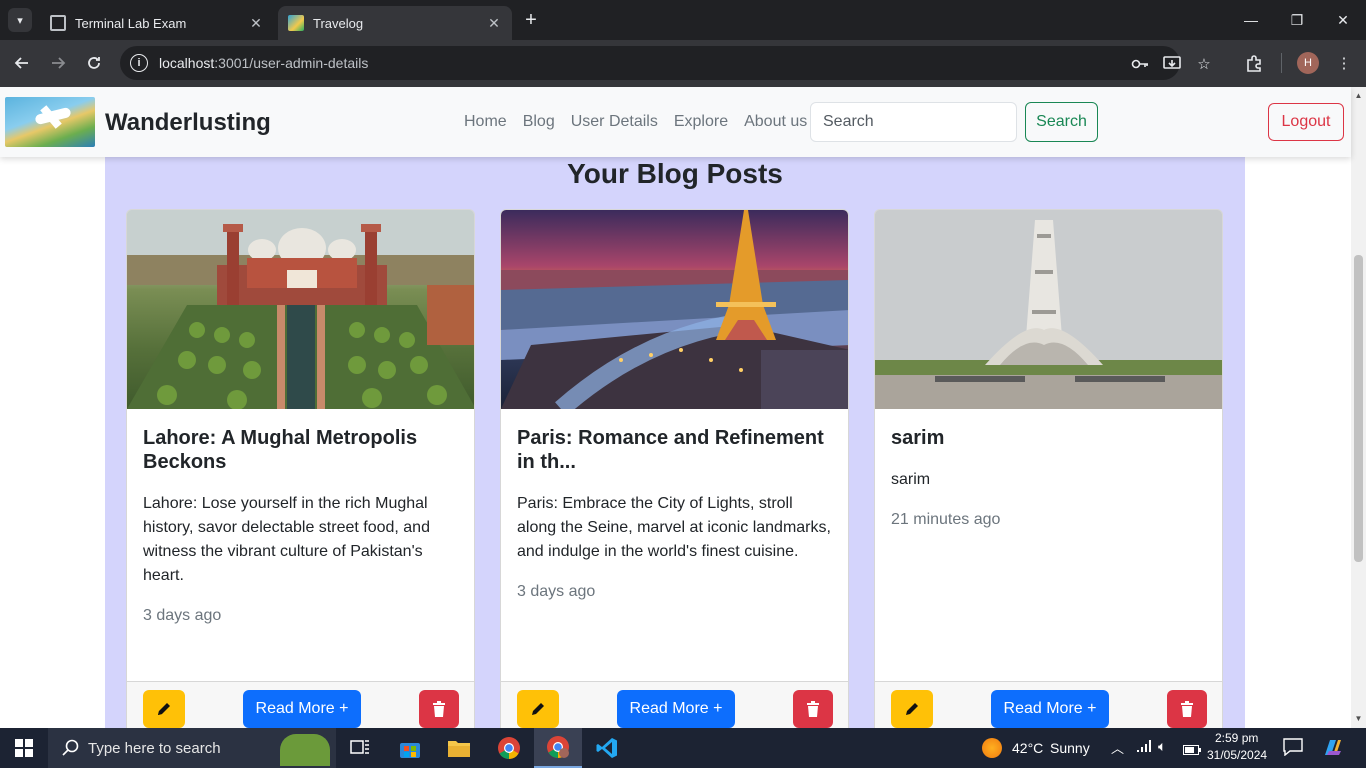 This screenshot has height=768, width=1366. What do you see at coordinates (946, 519) in the screenshot?
I see `blog-card-timestamp: 21 minutes ago` at bounding box center [946, 519].